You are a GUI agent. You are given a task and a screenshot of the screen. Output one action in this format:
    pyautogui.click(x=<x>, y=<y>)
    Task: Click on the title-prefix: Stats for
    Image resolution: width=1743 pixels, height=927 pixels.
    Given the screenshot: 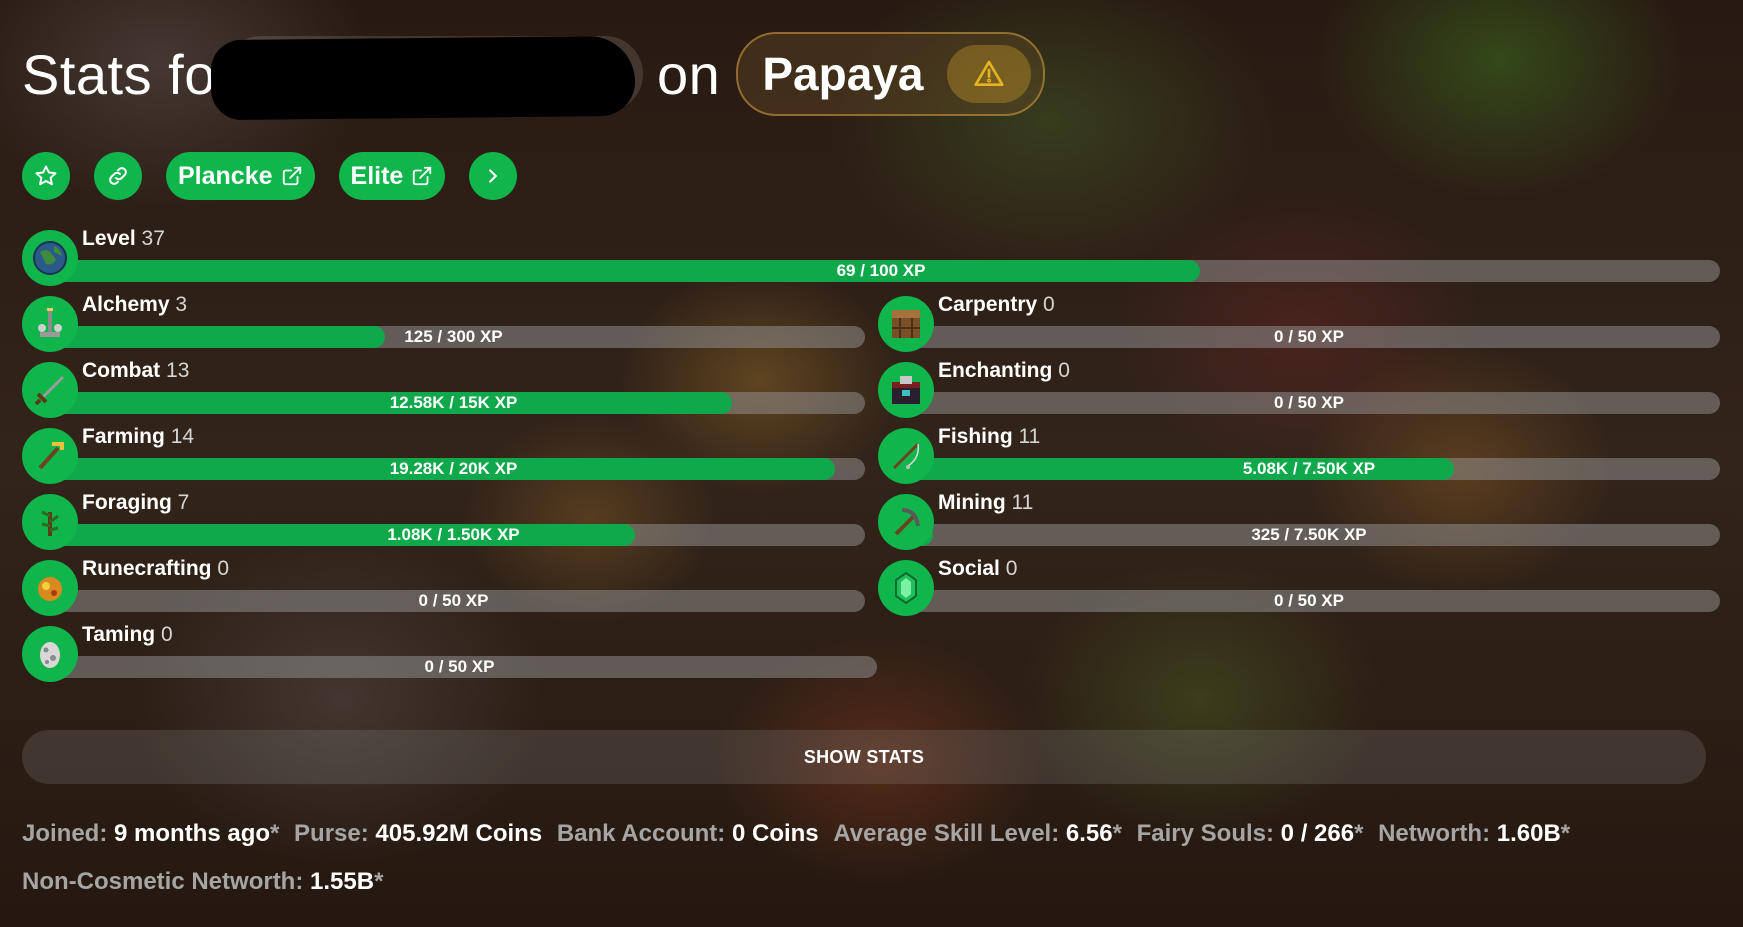 What is the action you would take?
    pyautogui.click(x=129, y=74)
    